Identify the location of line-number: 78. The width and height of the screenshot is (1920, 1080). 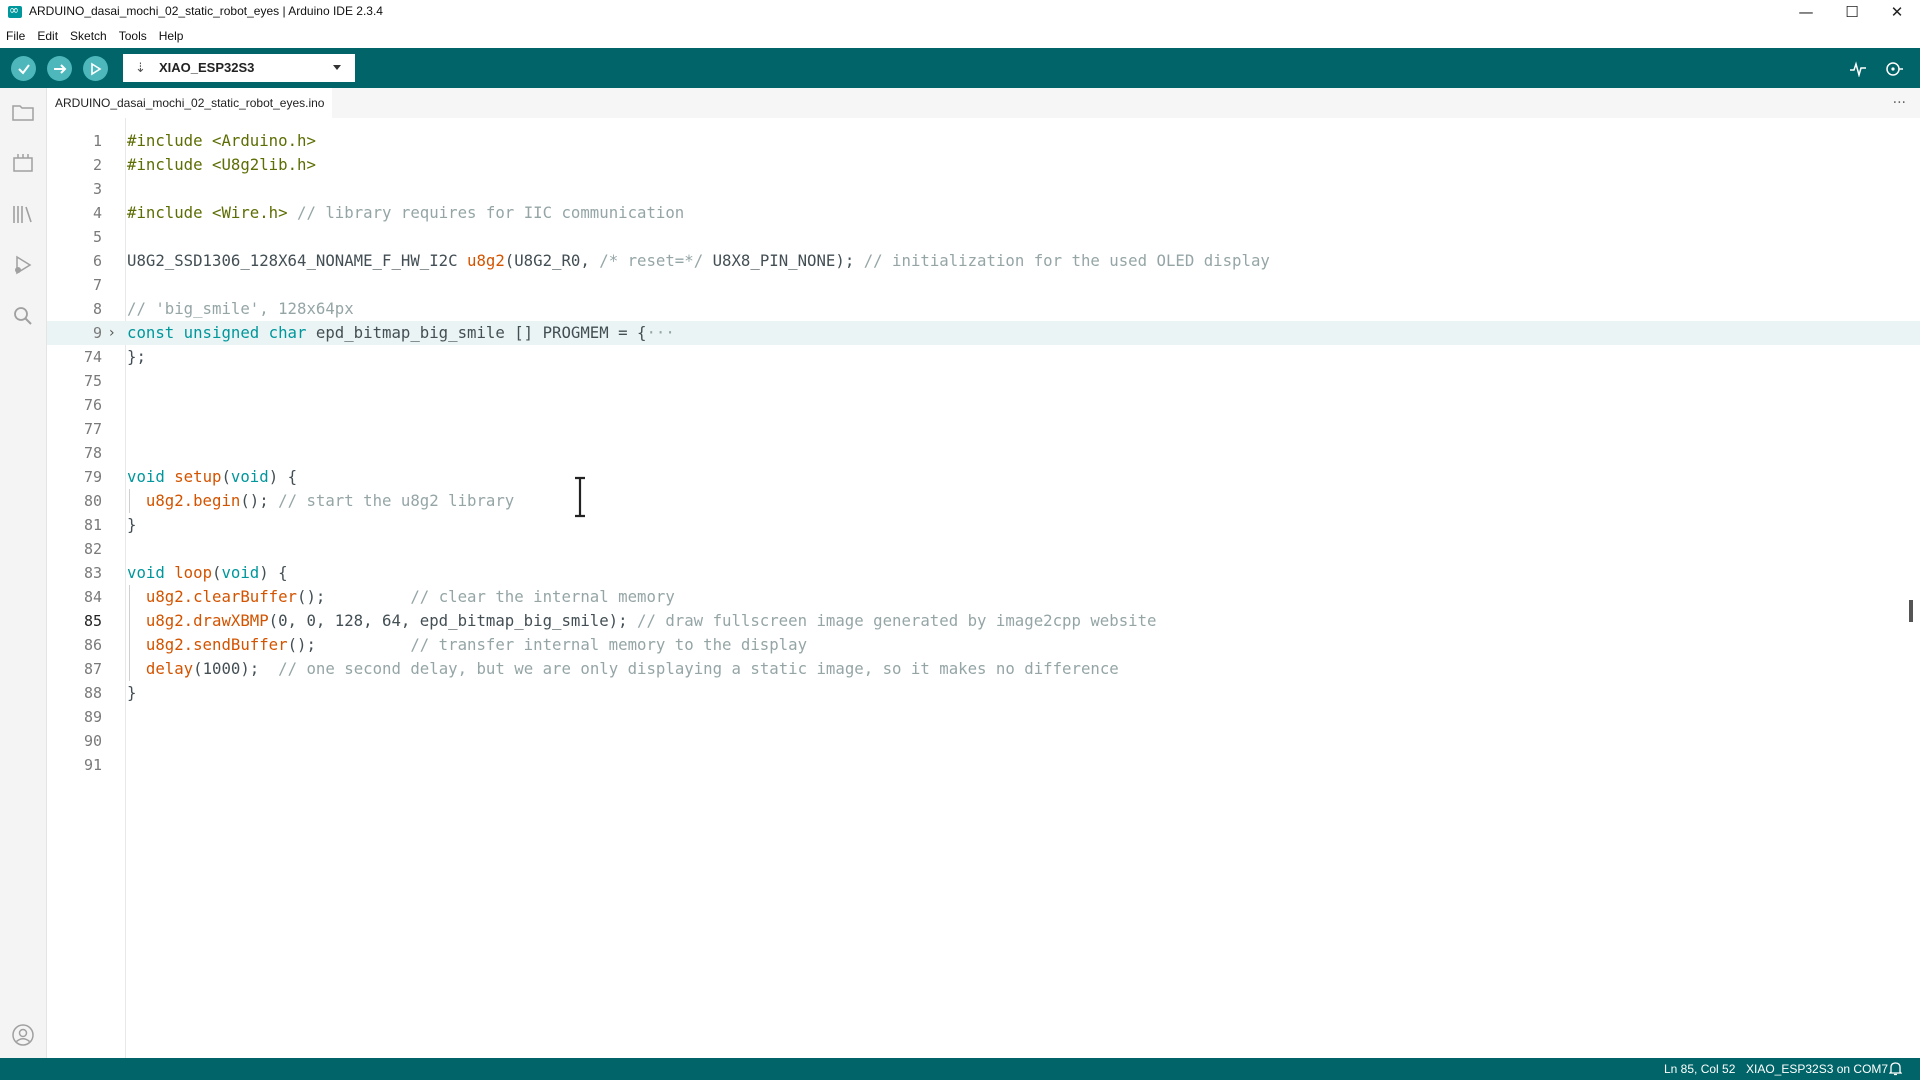
(92, 453).